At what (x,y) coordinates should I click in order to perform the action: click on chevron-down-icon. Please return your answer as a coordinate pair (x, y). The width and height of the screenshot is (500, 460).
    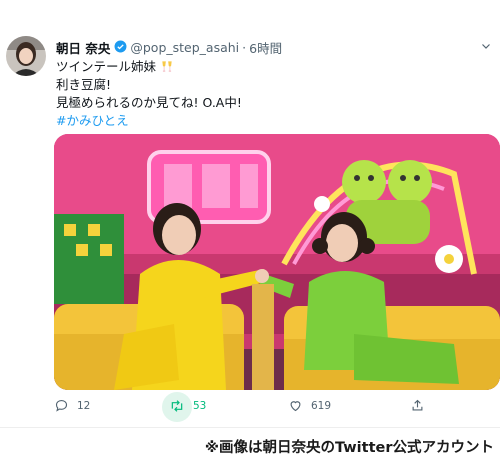
    Looking at the image, I should click on (486, 47).